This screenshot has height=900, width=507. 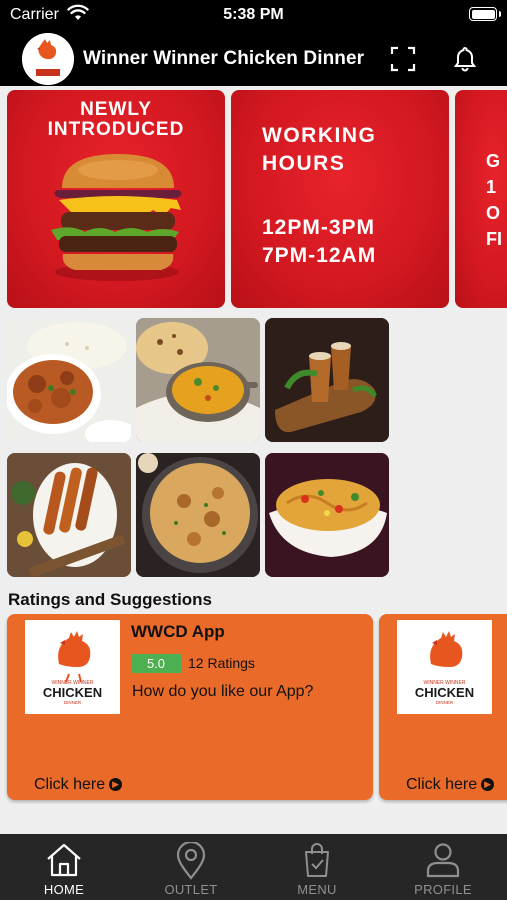 I want to click on scan-icon, so click(x=403, y=59).